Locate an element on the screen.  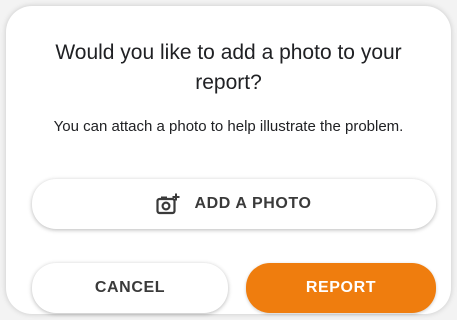
cancel-button: CANCEL is located at coordinates (130, 288).